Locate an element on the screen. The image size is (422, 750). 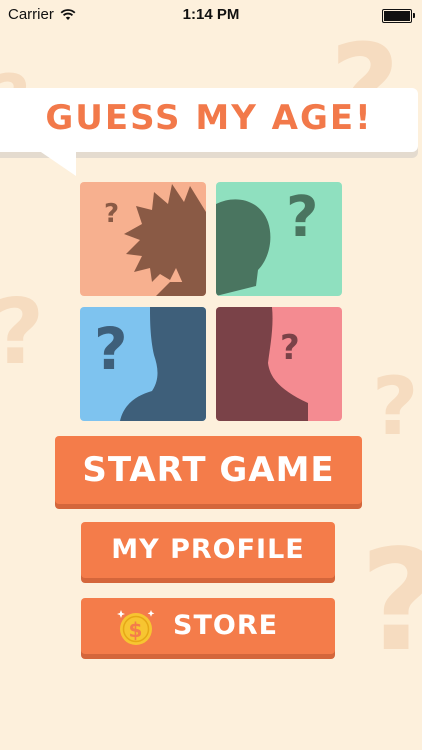
silhouette-female-icon: ? is located at coordinates (279, 364).